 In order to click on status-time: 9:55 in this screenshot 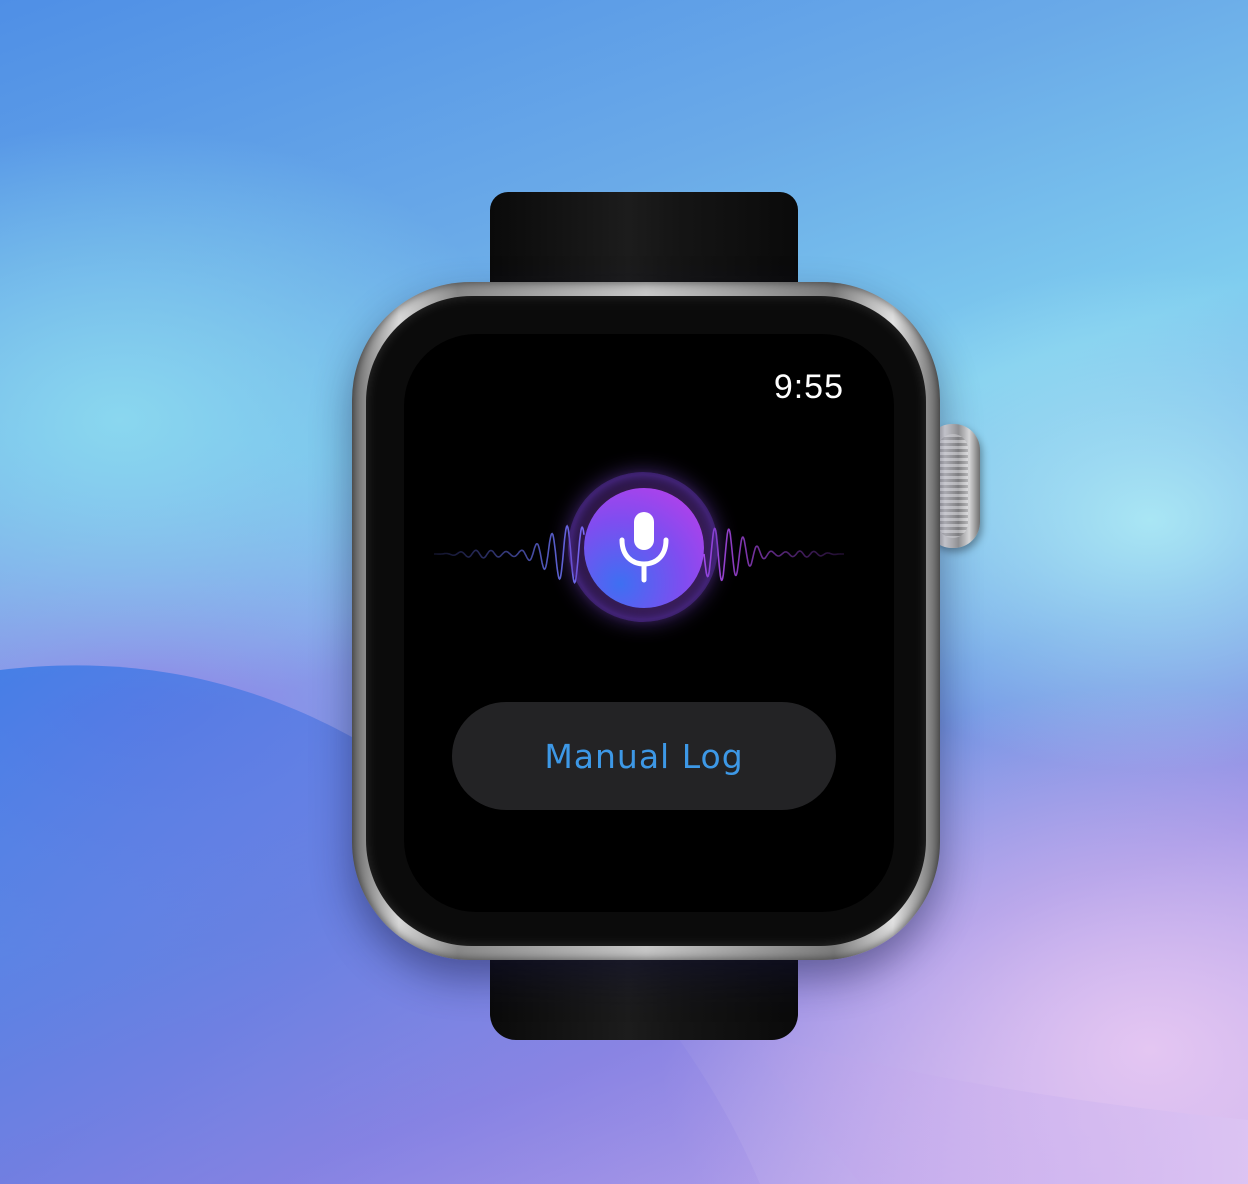, I will do `click(808, 387)`.